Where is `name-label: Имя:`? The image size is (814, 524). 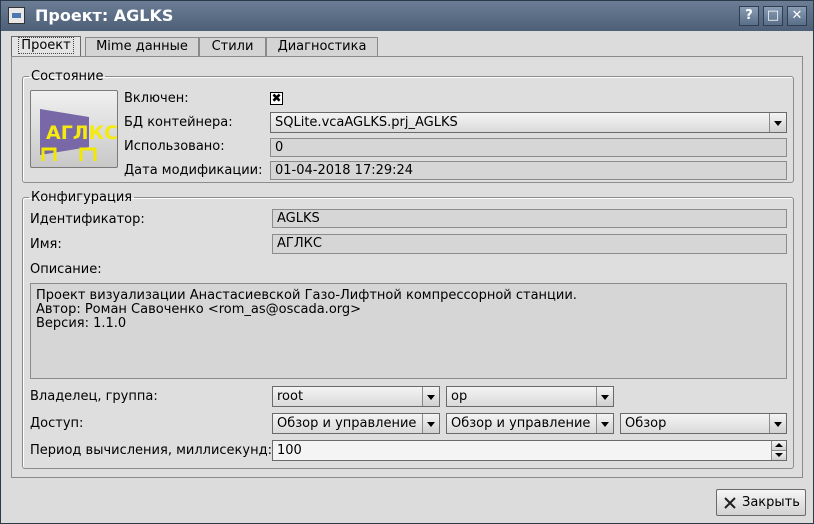 name-label: Имя: is located at coordinates (46, 244).